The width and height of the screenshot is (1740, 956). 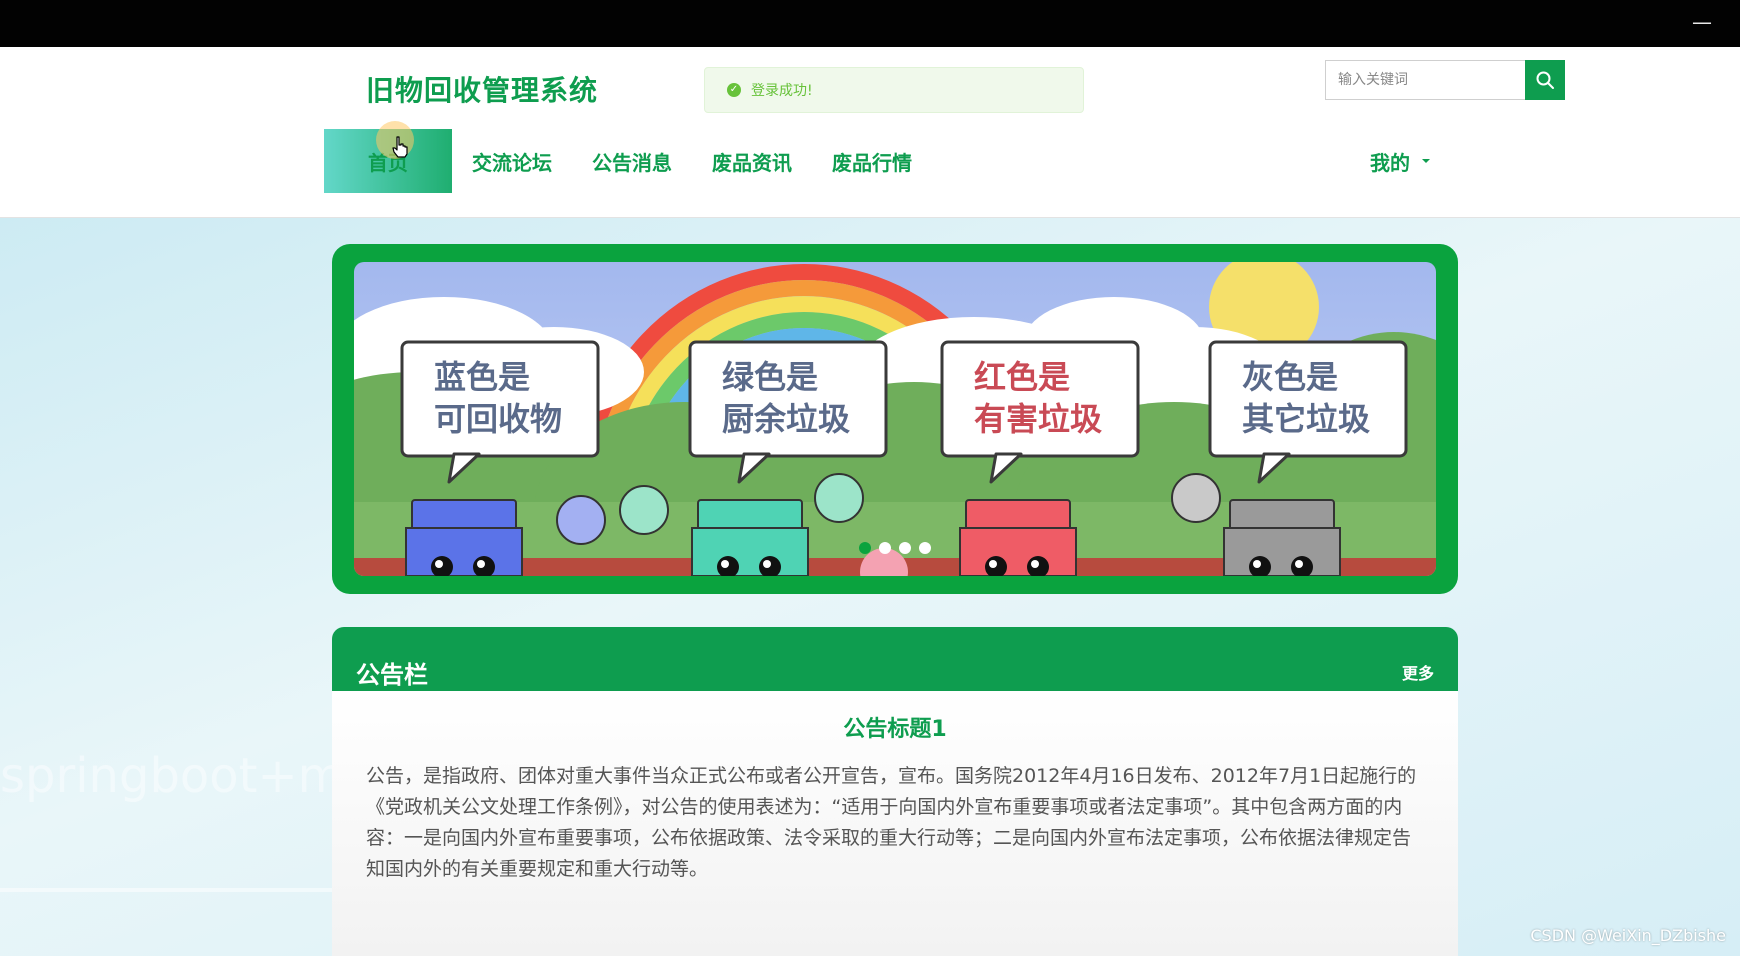 I want to click on sign-3-line2: 有害垃圾, so click(x=1038, y=419).